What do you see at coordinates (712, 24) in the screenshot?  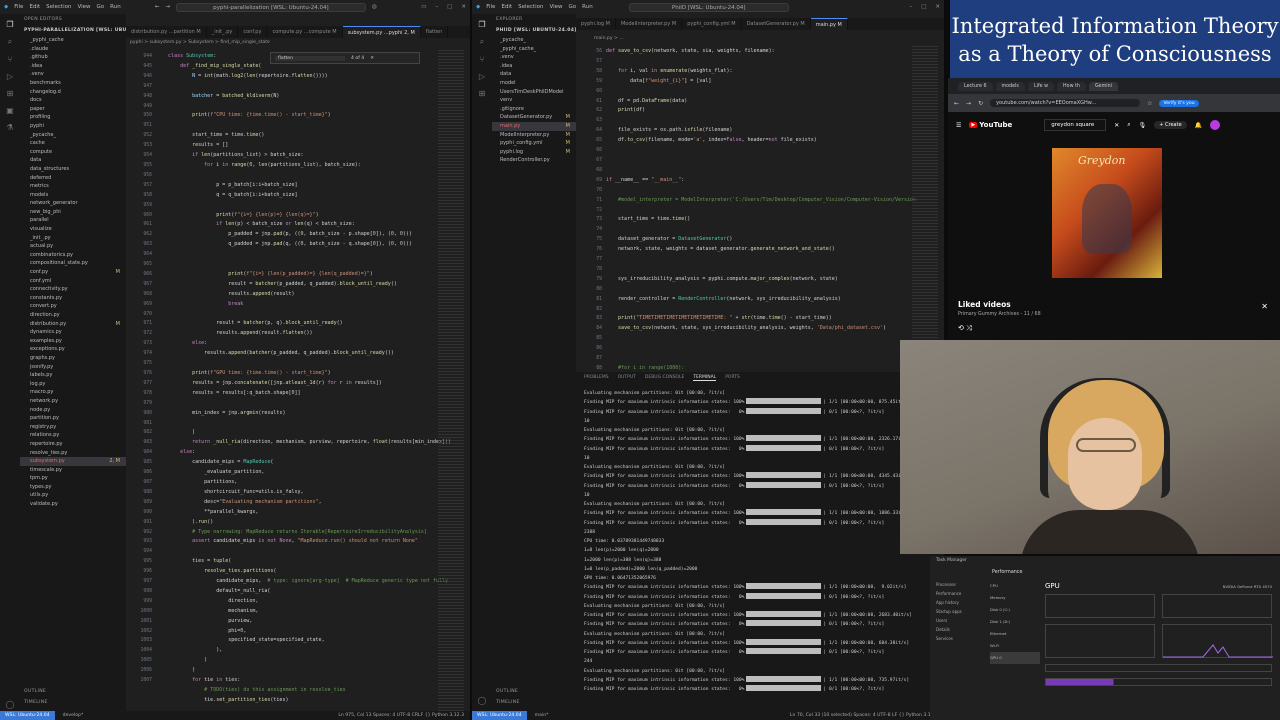 I see `editor-tab: pyphi_config.yml M` at bounding box center [712, 24].